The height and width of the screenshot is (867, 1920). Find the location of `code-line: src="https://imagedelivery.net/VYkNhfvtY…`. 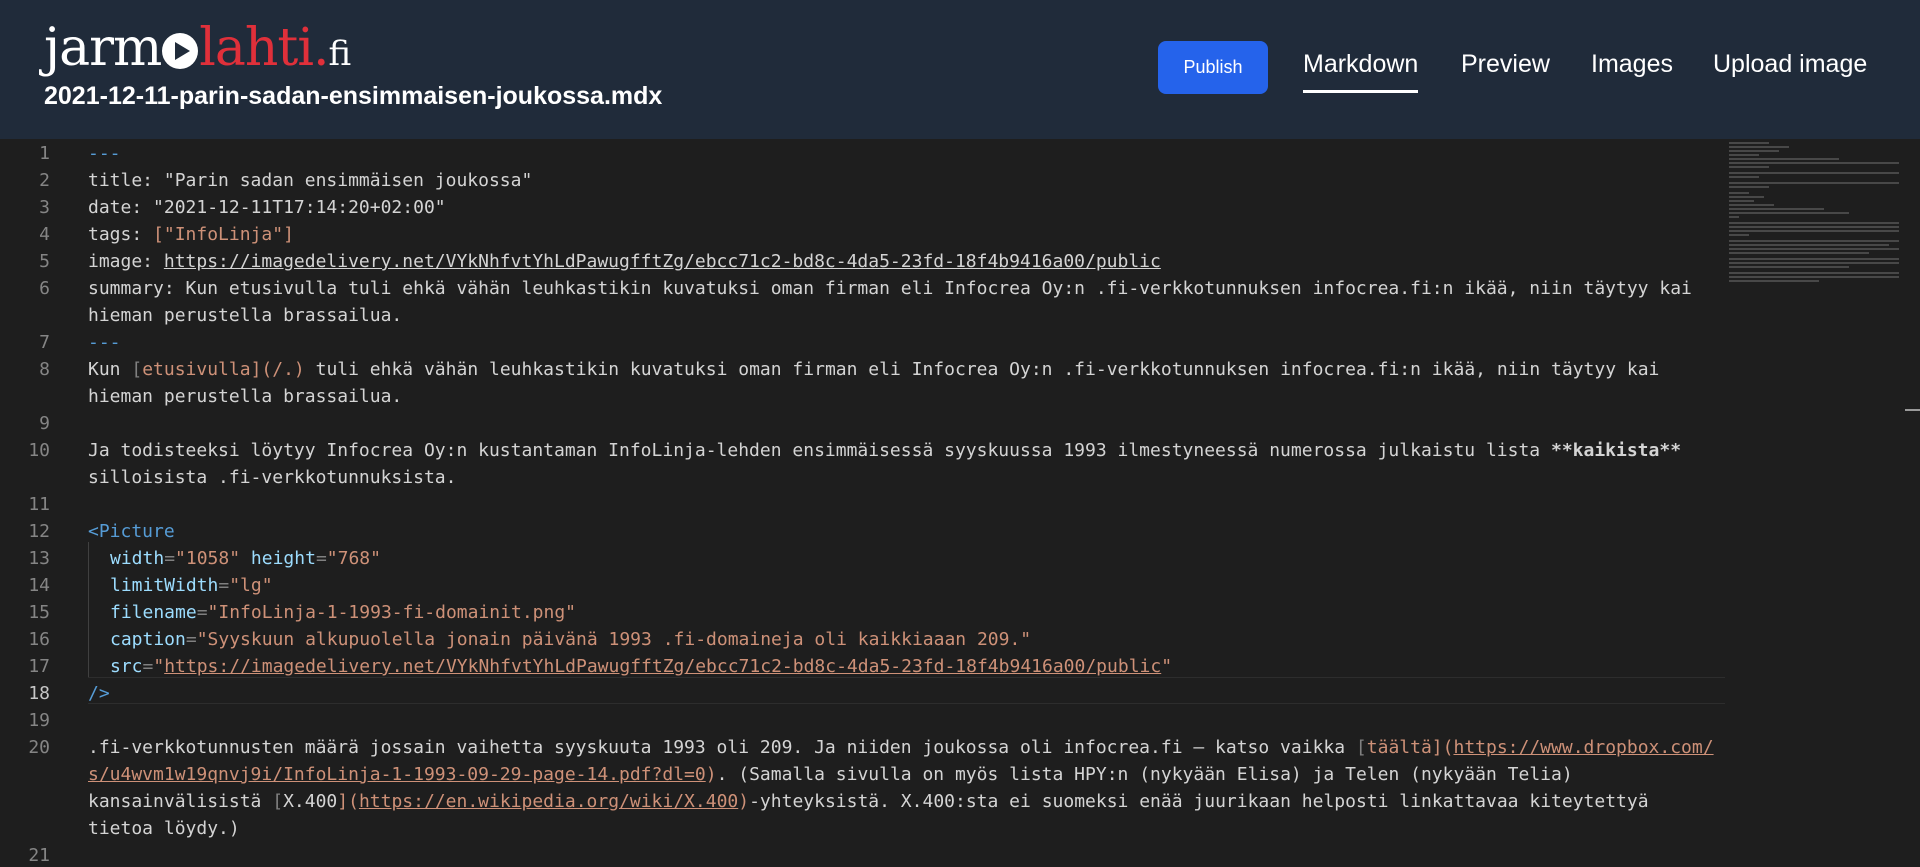

code-line: src="https://imagedelivery.net/VYkNhfvtY… is located at coordinates (641, 666).